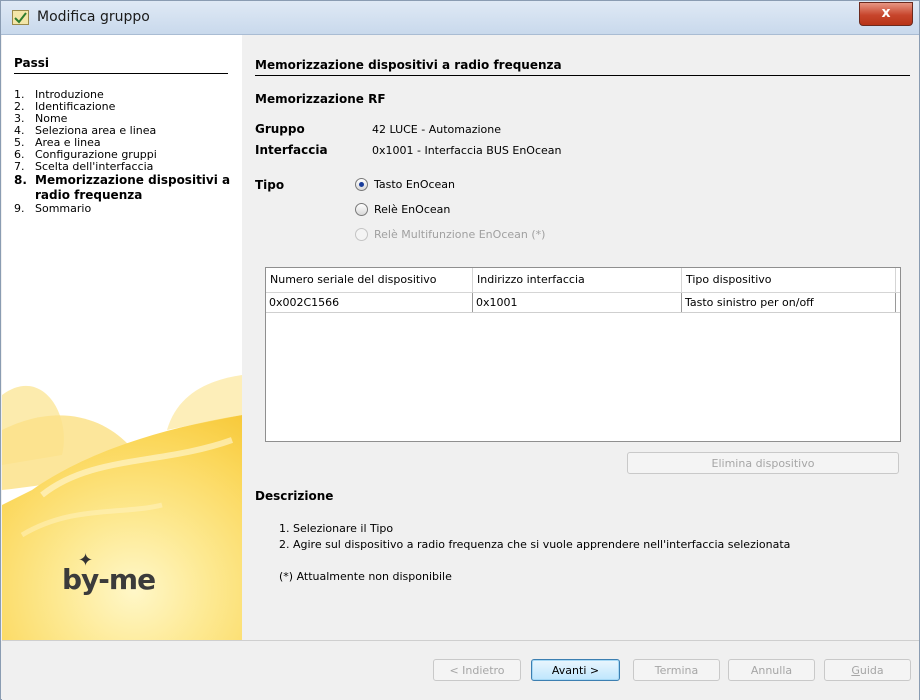 The width and height of the screenshot is (920, 700). Describe the element at coordinates (577, 302) in the screenshot. I see `cell-address: 0x1001` at that location.